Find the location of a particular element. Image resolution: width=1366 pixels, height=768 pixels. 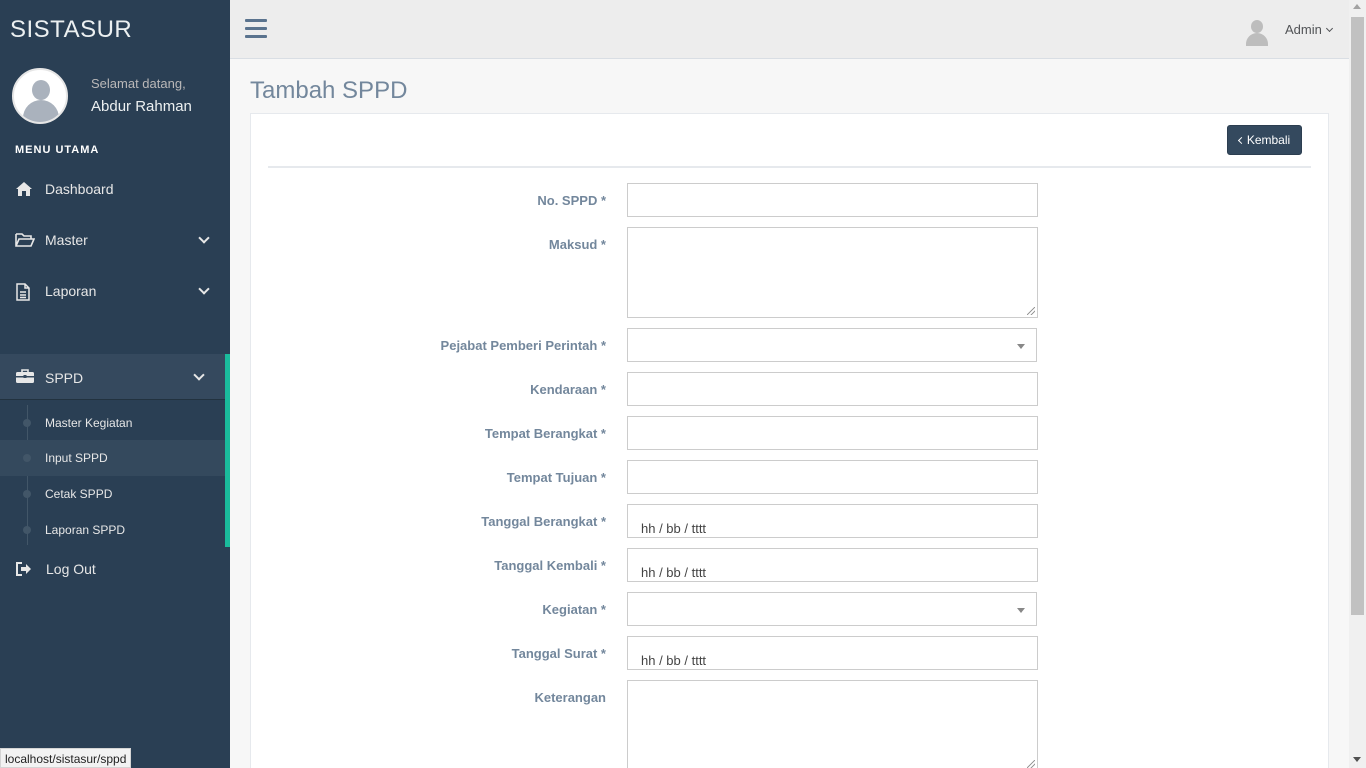

brand-logo: SISTASUR is located at coordinates (71, 30).